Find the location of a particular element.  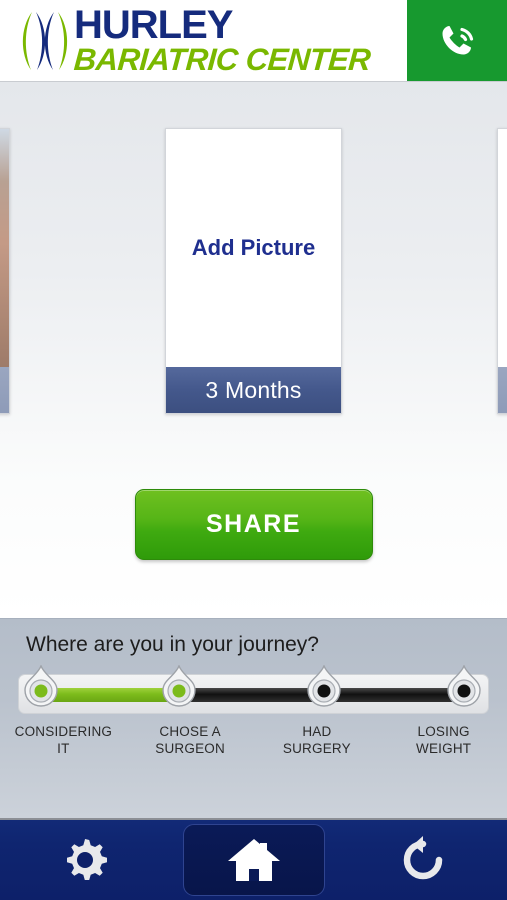

app-header: HURLEY BARIATRIC CENTER is located at coordinates (253, 41).